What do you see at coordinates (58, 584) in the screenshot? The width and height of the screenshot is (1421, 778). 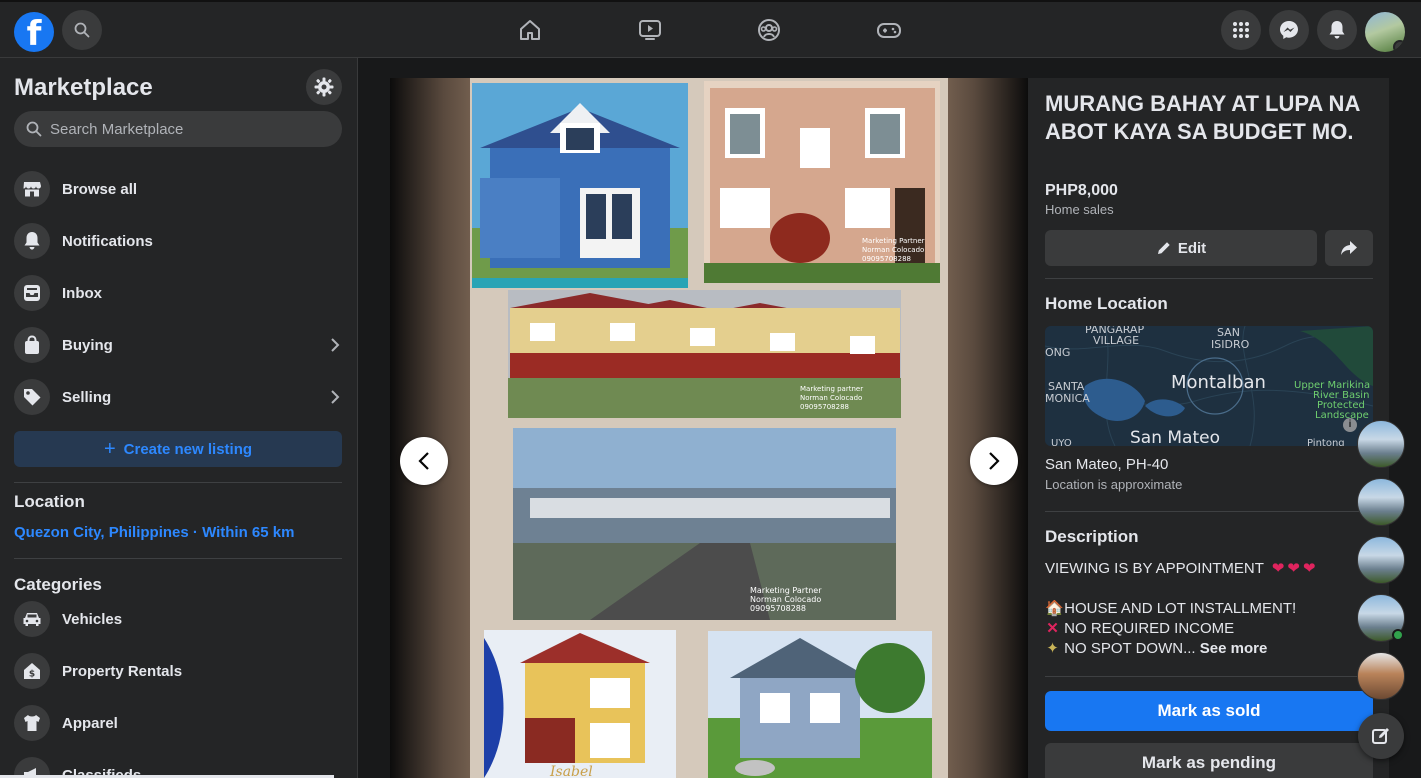 I see `categories-heading: Categories` at bounding box center [58, 584].